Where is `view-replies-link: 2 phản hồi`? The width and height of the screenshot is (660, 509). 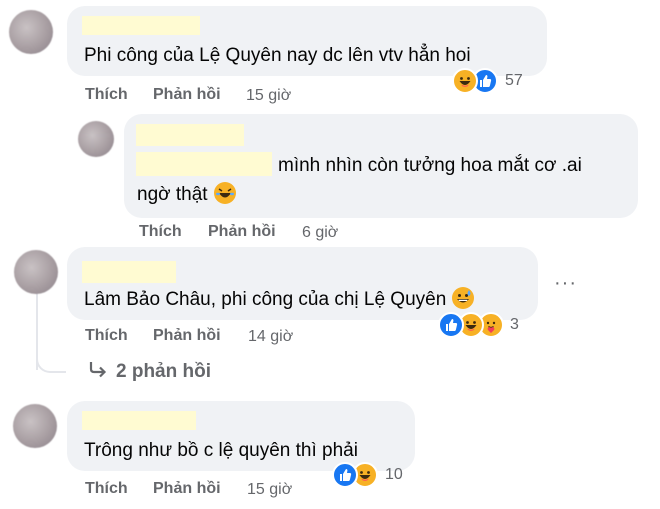 view-replies-link: 2 phản hồi is located at coordinates (149, 371).